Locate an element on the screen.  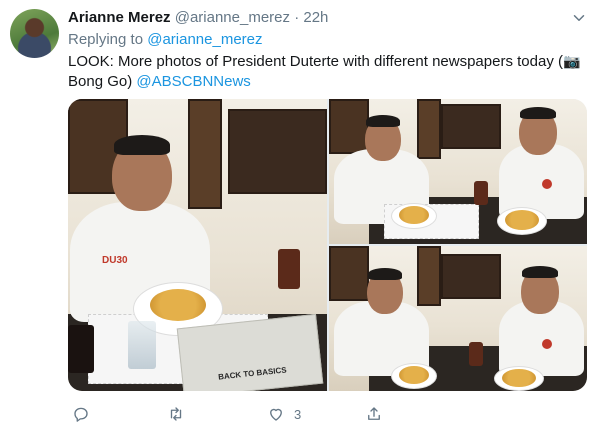
chevron-down-icon is located at coordinates (579, 18).